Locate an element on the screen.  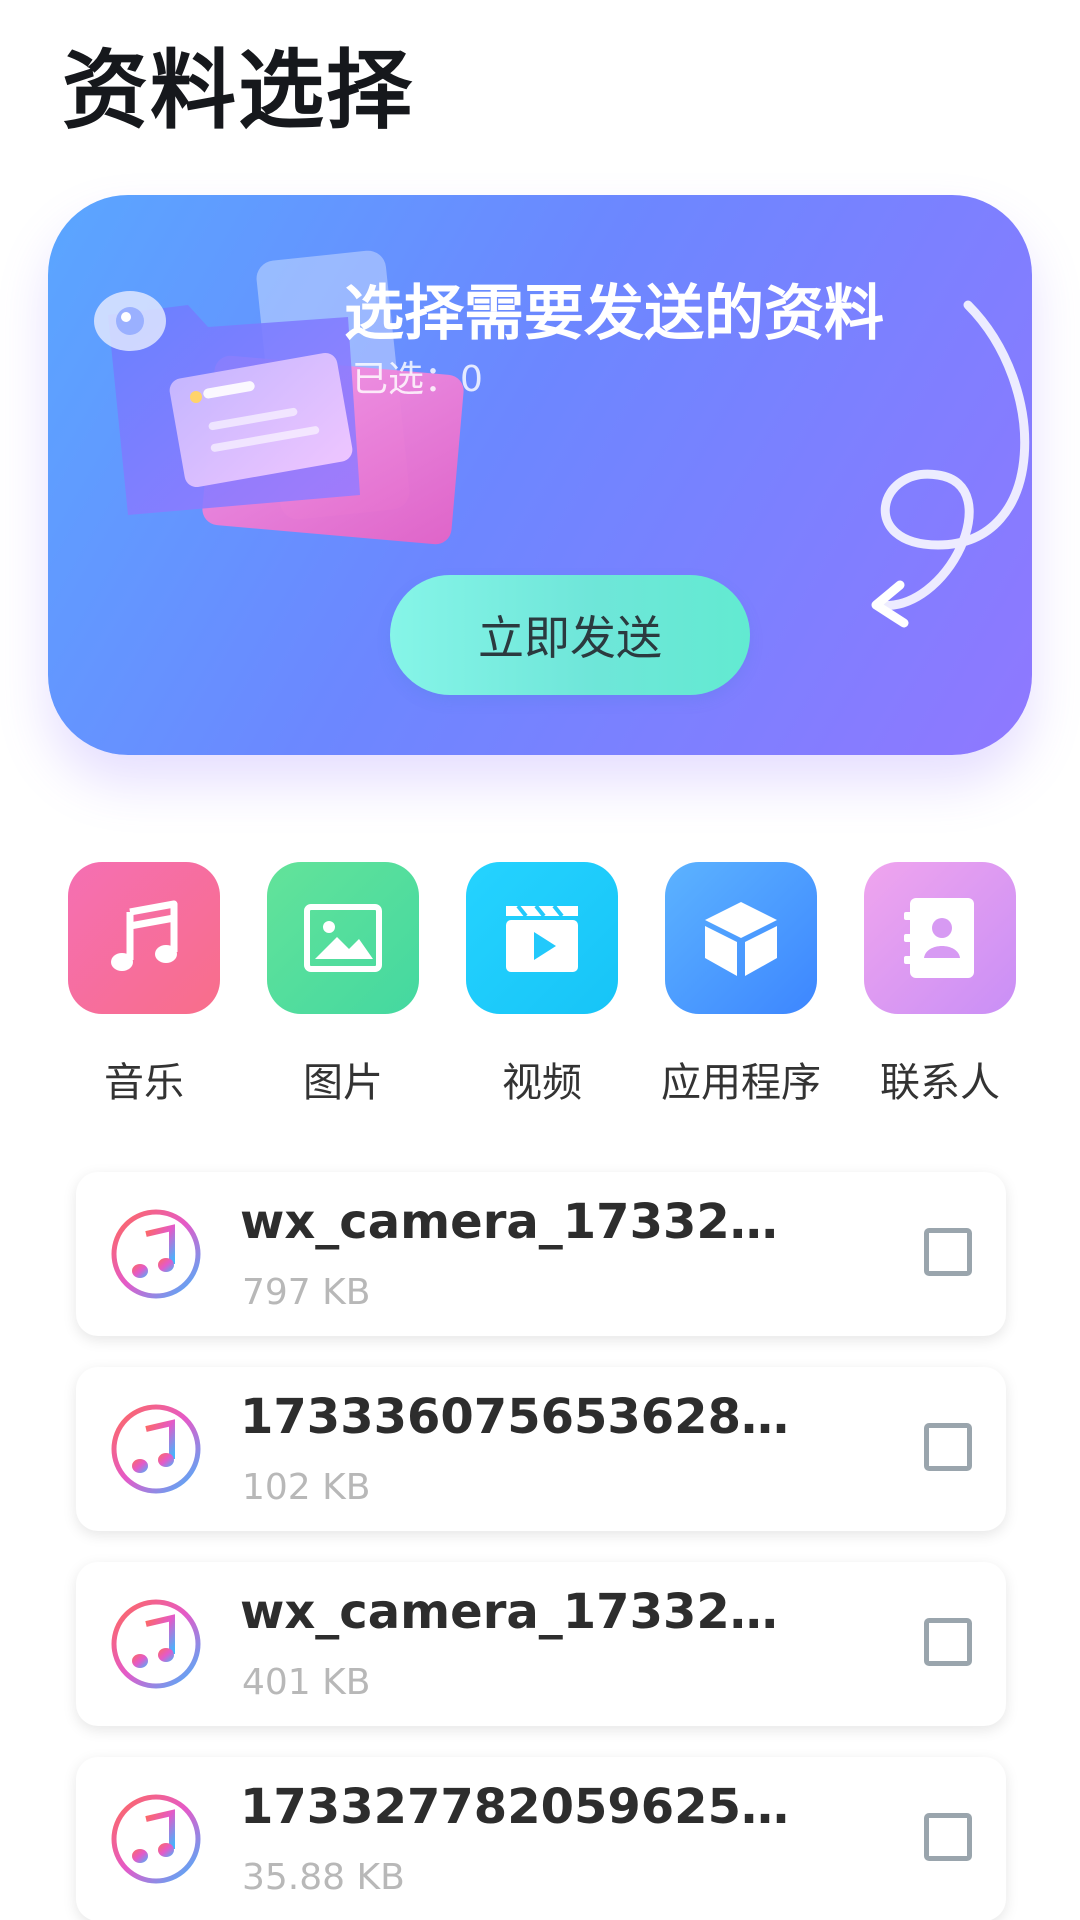
category-videos: 视频 is located at coordinates (542, 984).